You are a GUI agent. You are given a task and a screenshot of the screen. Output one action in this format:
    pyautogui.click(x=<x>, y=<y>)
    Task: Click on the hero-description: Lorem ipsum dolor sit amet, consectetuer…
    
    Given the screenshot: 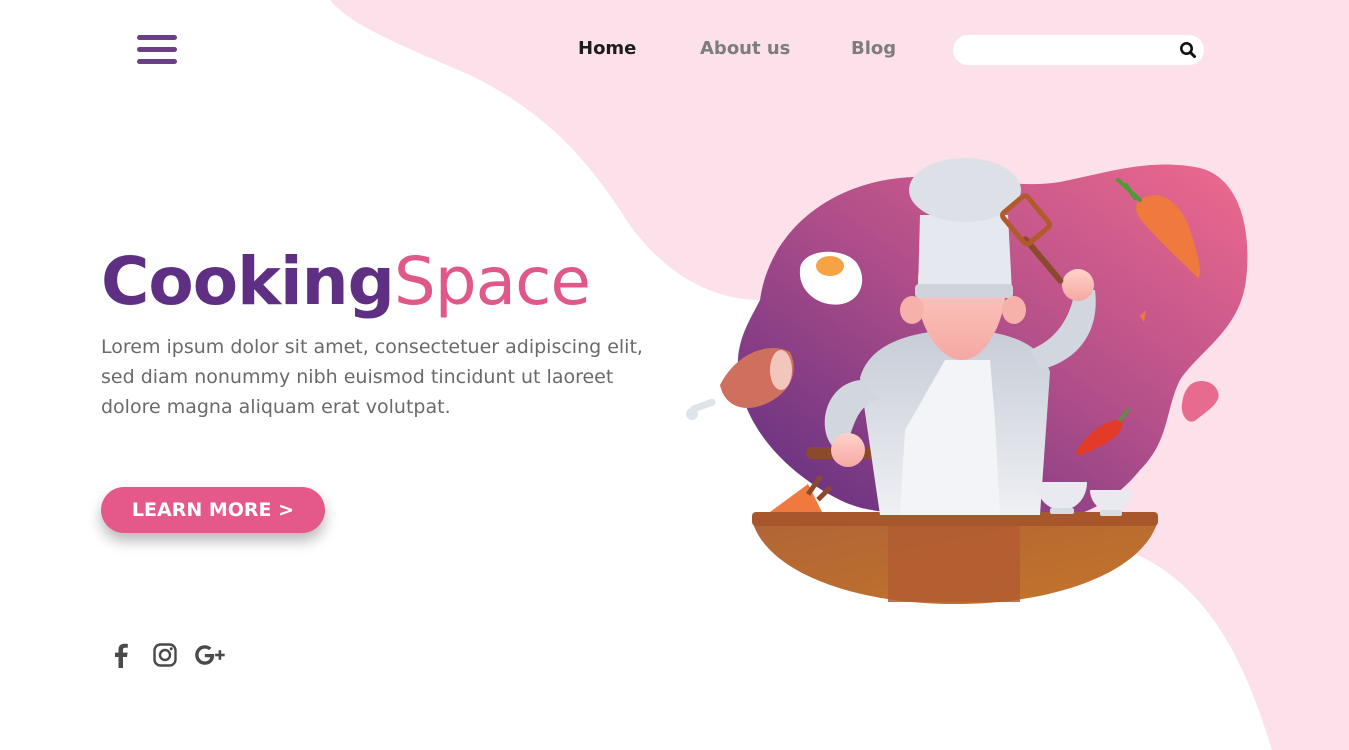 What is the action you would take?
    pyautogui.click(x=372, y=377)
    